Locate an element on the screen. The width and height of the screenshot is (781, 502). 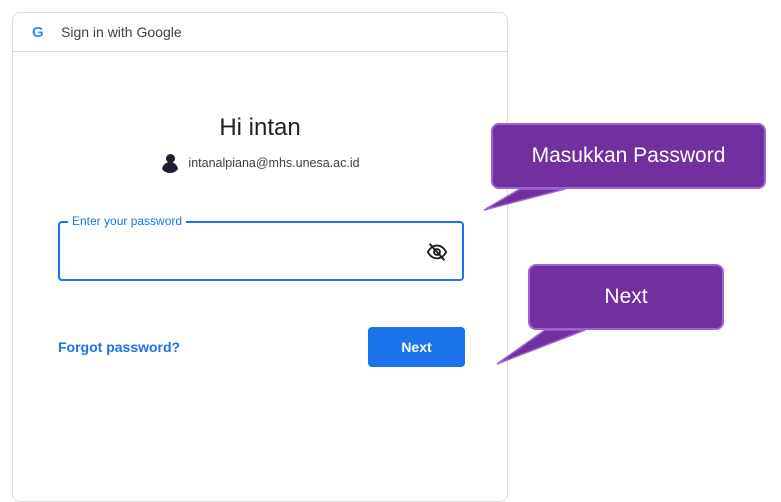
callout-tails is located at coordinates (534, 276).